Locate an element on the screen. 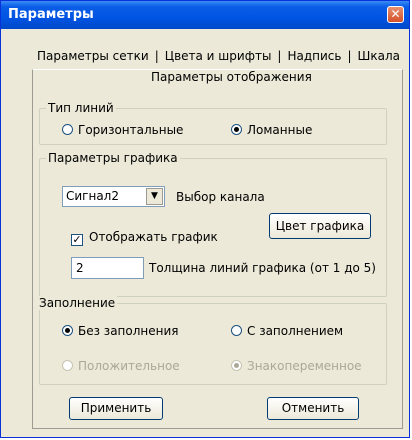 Image resolution: width=412 pixels, height=440 pixels. radio-horizontal: Горизонтальные is located at coordinates (122, 130).